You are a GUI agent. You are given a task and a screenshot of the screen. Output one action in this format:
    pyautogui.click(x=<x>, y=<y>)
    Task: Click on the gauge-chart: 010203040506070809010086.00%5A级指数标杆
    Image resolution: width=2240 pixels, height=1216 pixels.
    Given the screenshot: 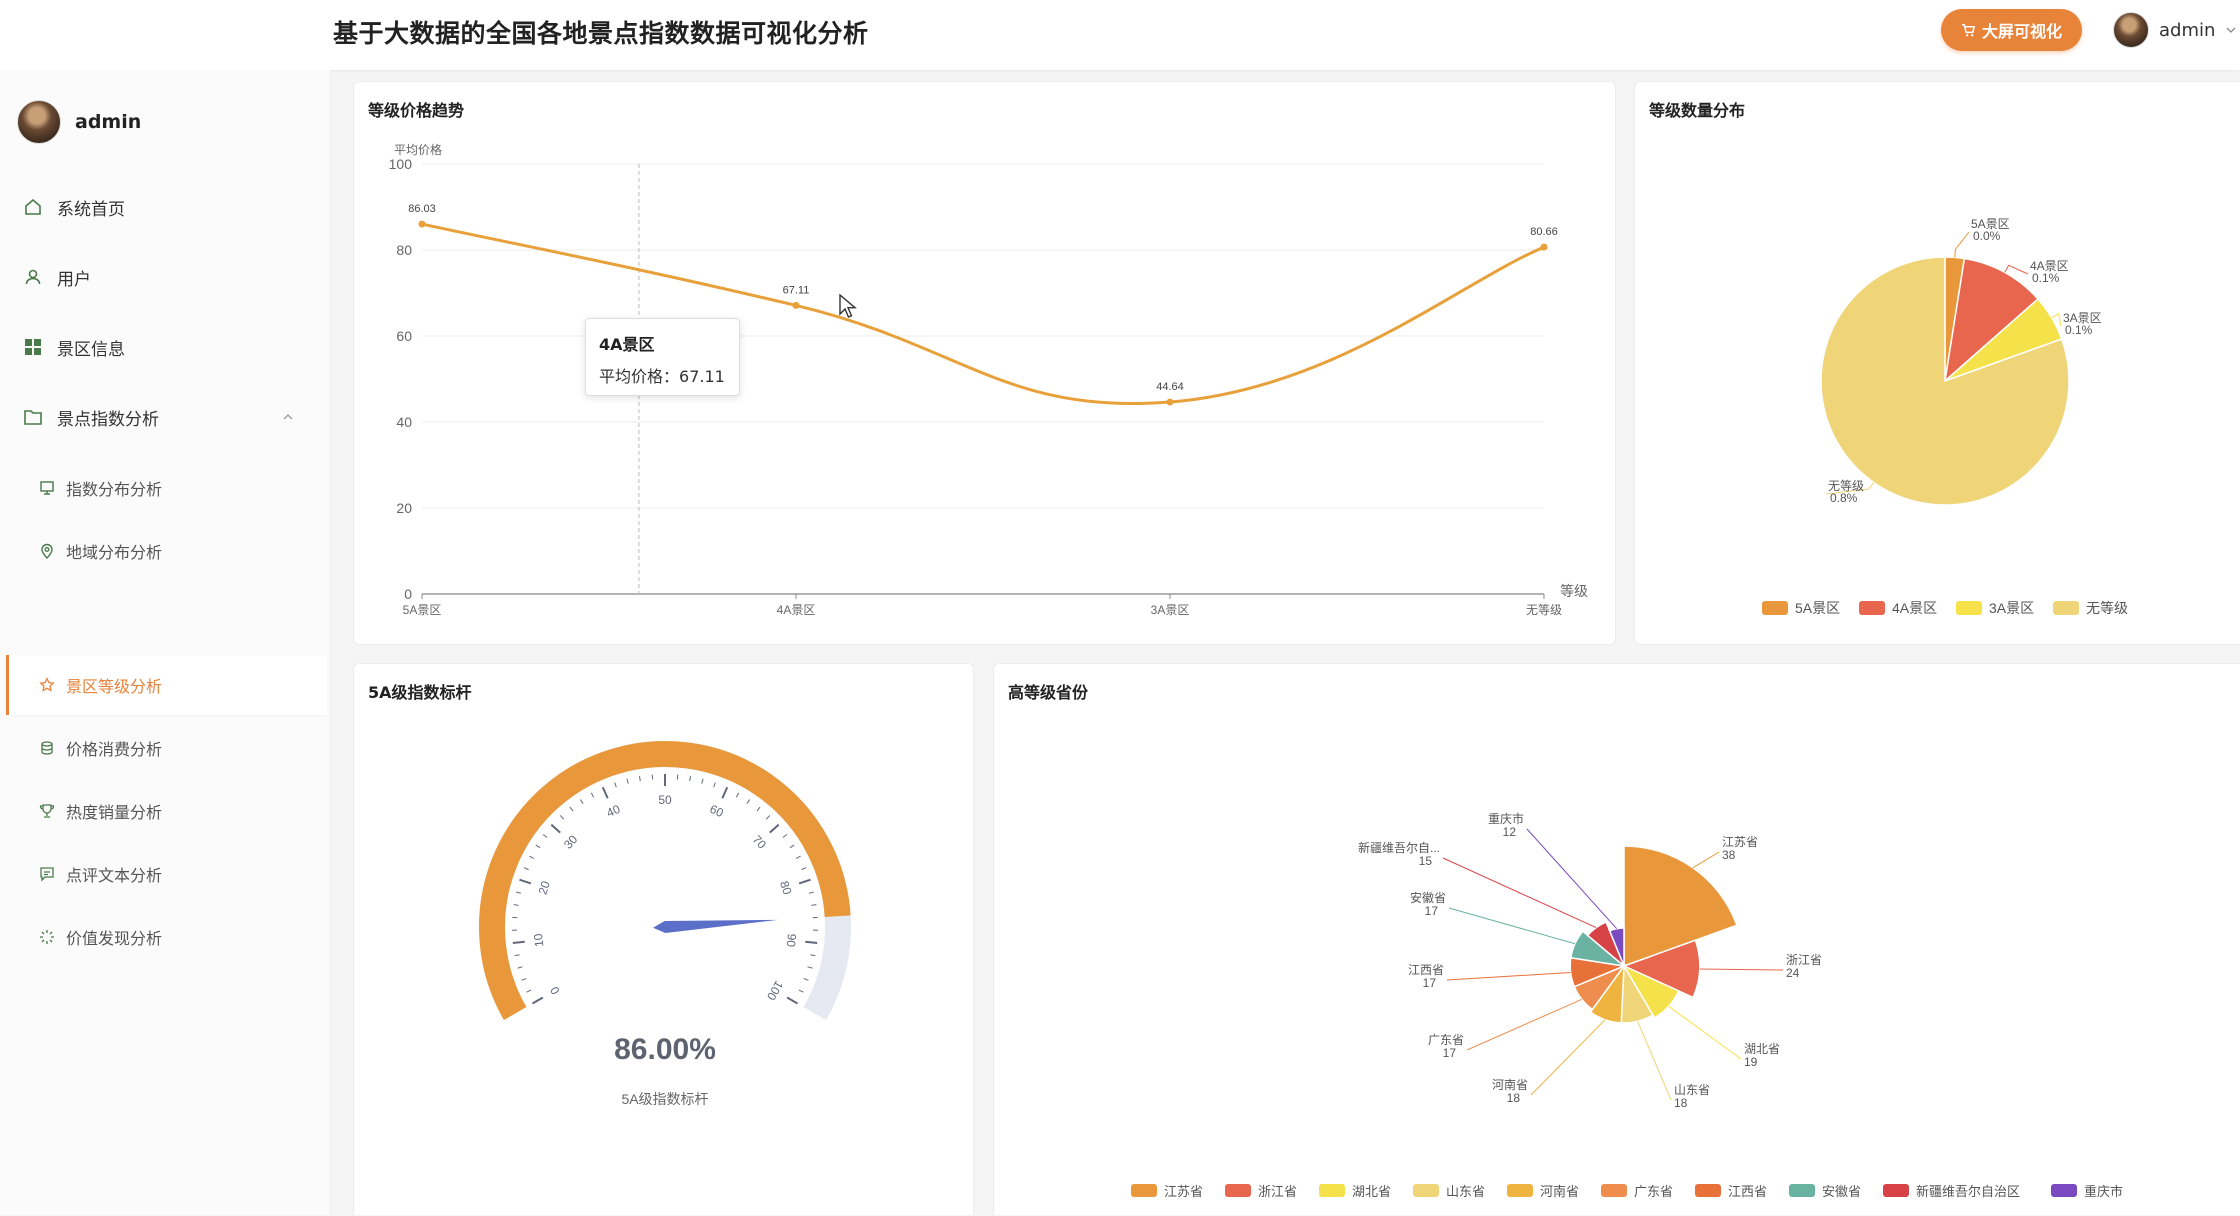 What is the action you would take?
    pyautogui.click(x=664, y=940)
    